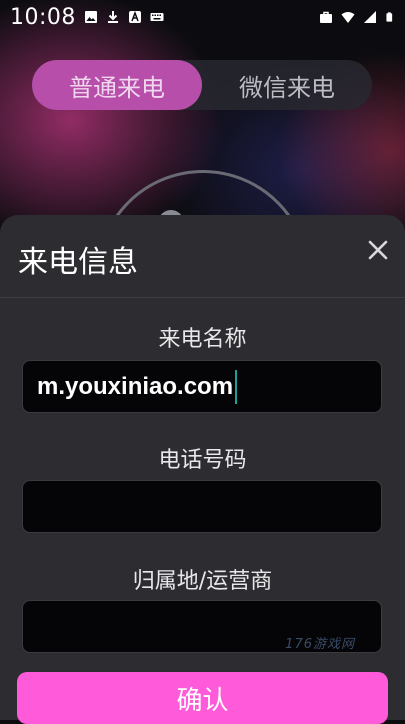  I want to click on wifi-icon, so click(348, 17).